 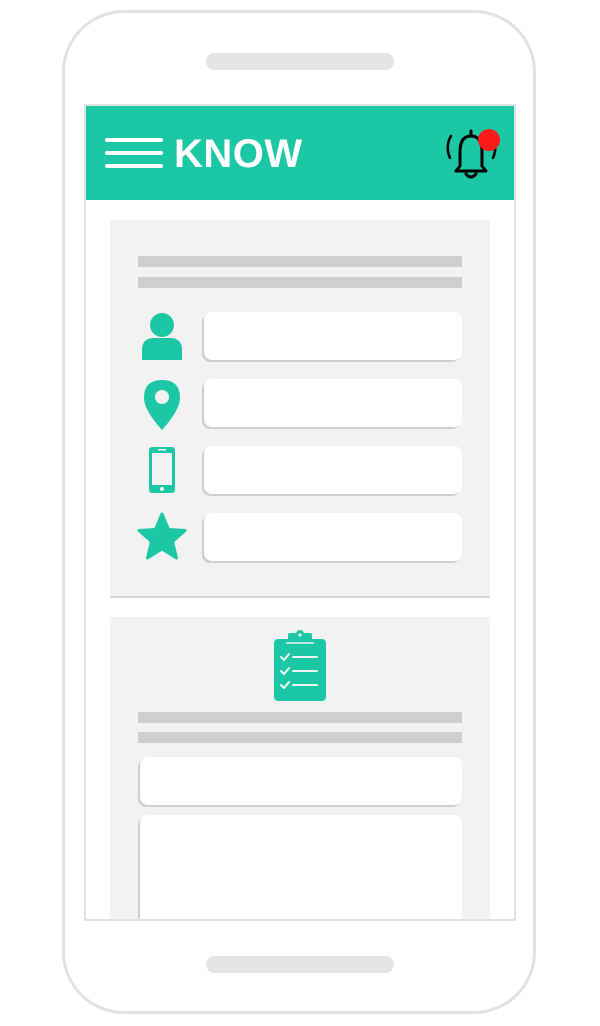 What do you see at coordinates (333, 336) in the screenshot?
I see `name-field` at bounding box center [333, 336].